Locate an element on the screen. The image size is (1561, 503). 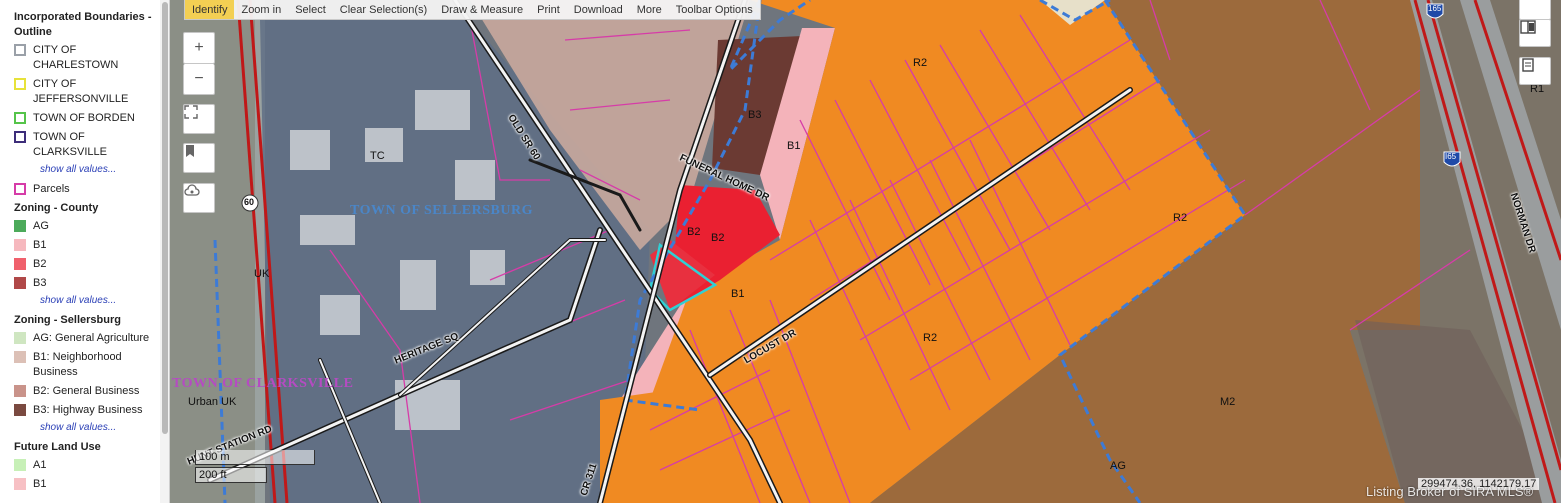
zone-label-urban-uk: Urban UK is located at coordinates (212, 402).